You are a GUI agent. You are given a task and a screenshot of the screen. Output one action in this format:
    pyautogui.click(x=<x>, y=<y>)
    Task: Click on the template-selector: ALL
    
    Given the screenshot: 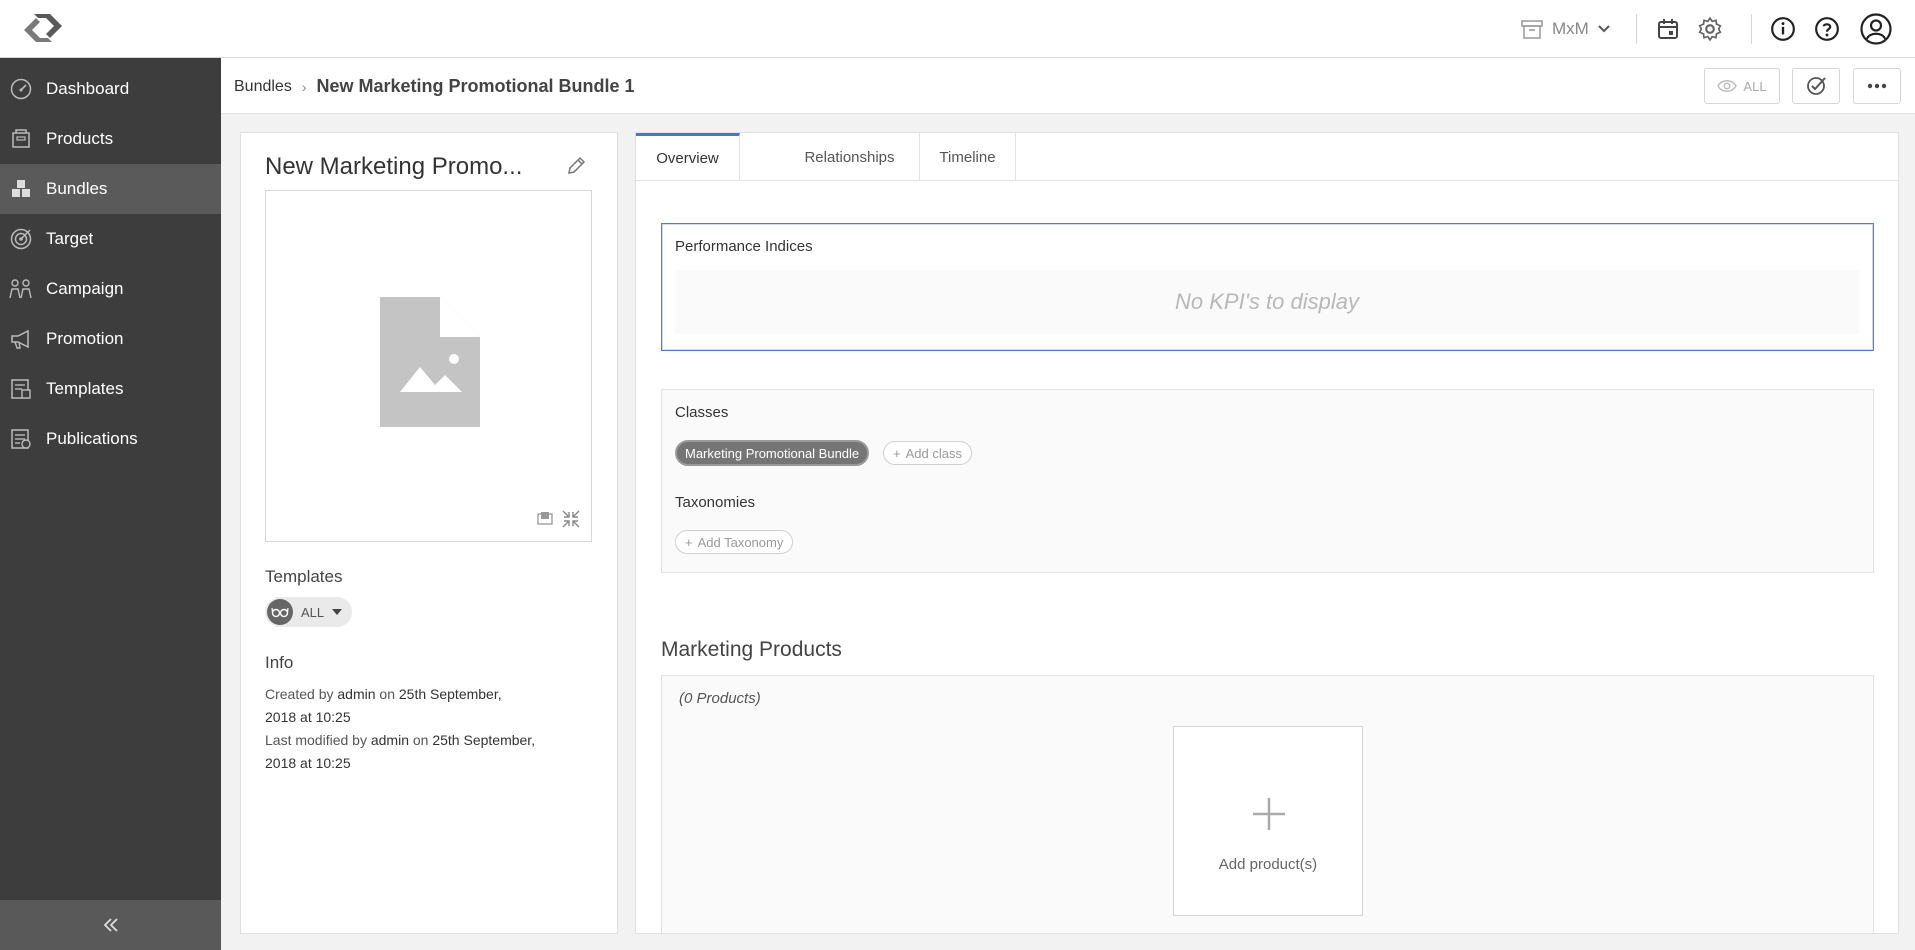 What is the action you would take?
    pyautogui.click(x=309, y=612)
    